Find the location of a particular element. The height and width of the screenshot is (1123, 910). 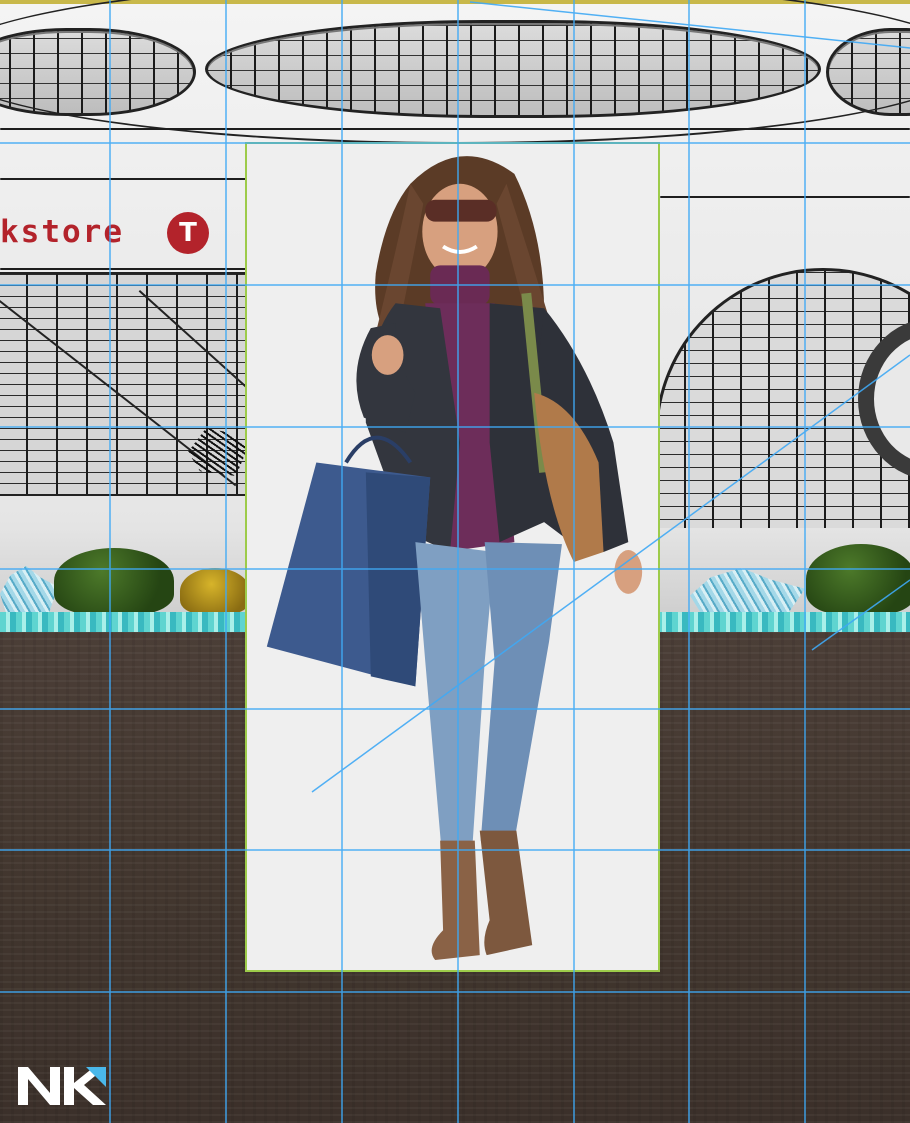

shrub-yellow is located at coordinates (215, 591).